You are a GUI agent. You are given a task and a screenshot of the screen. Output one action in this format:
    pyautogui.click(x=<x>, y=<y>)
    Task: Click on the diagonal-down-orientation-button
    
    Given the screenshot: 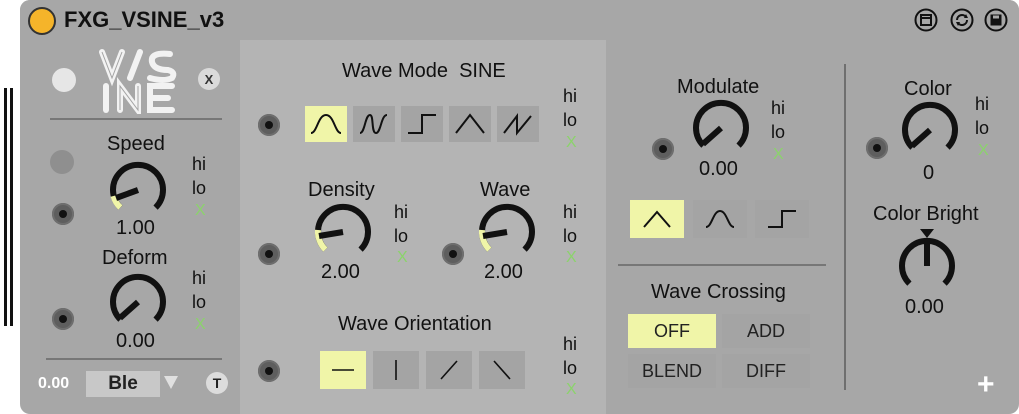 What is the action you would take?
    pyautogui.click(x=502, y=370)
    